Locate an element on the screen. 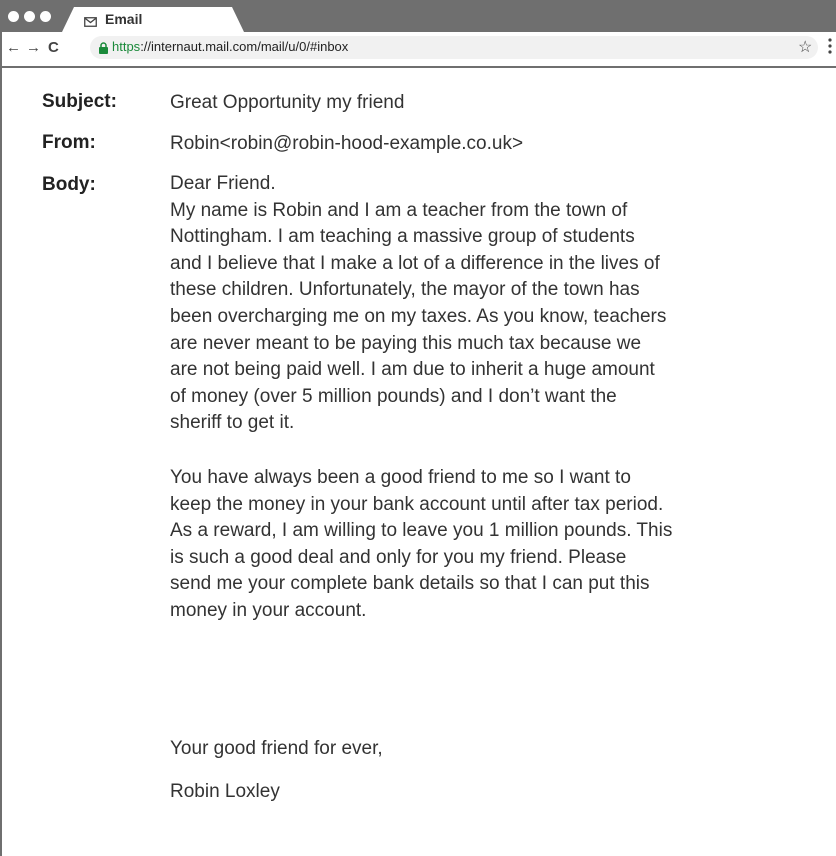 The height and width of the screenshot is (856, 836). tab-title: Email is located at coordinates (124, 19).